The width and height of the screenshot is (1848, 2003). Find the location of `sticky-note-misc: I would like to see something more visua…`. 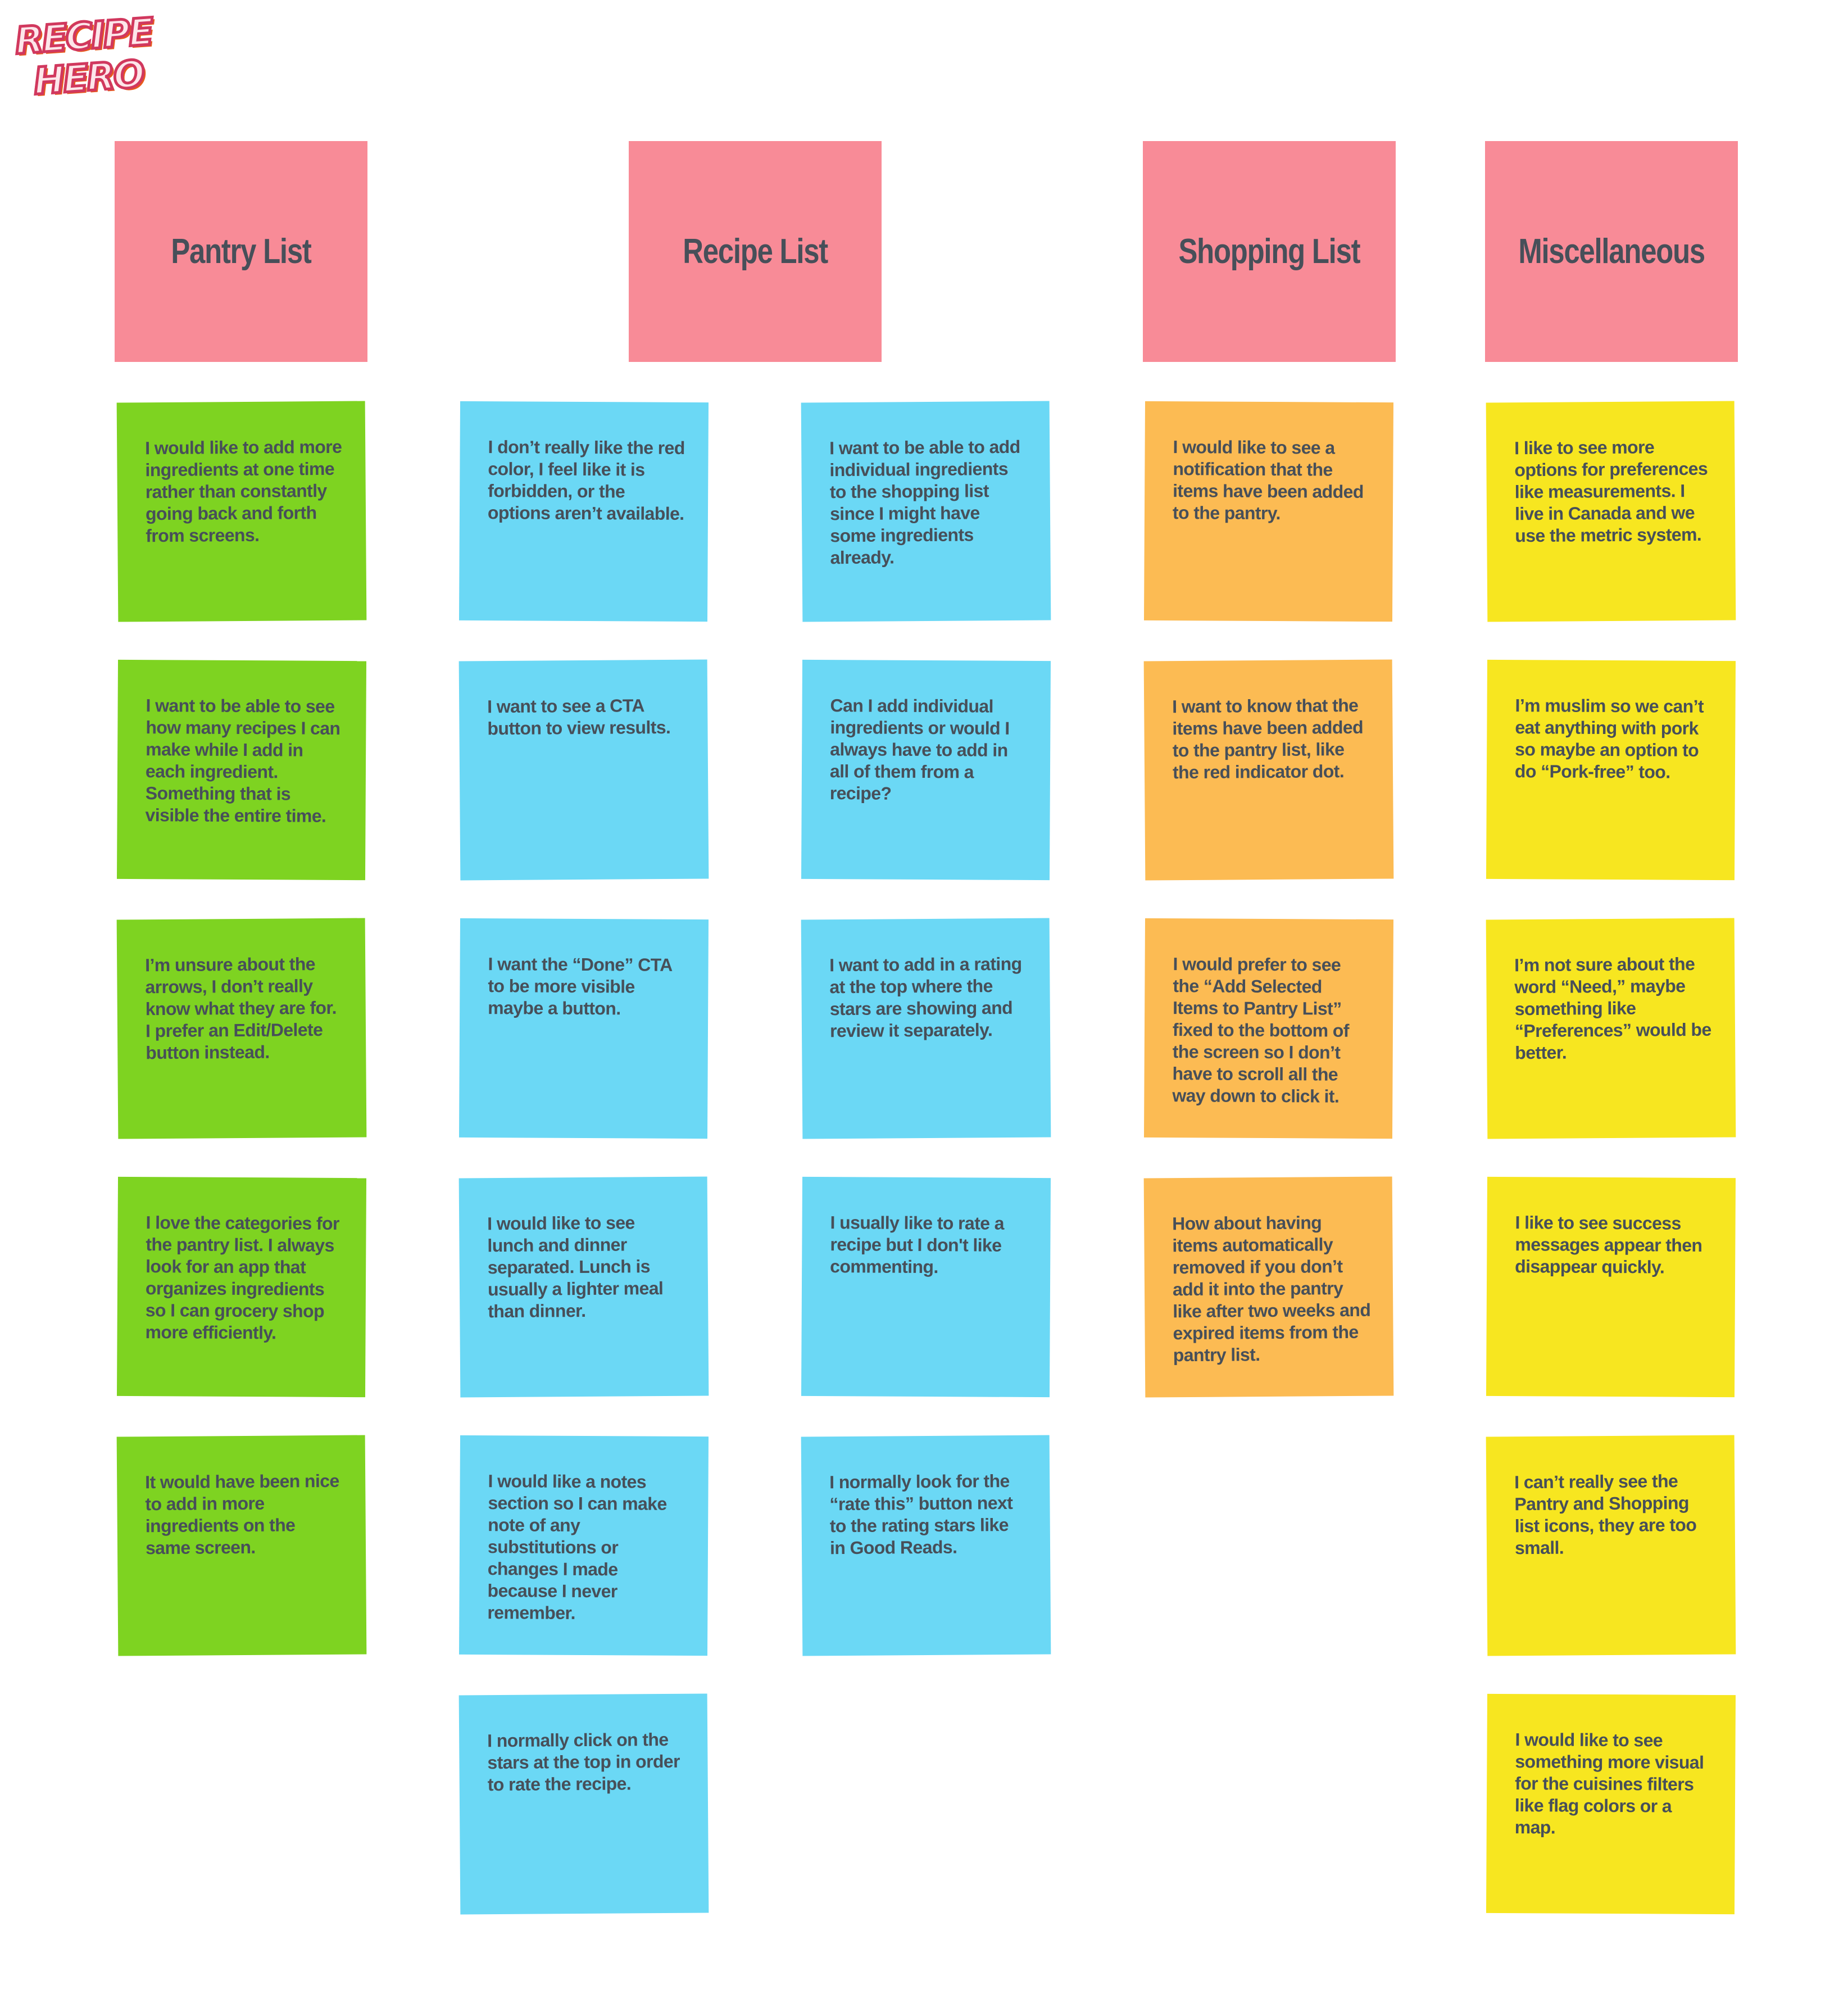

sticky-note-misc: I would like to see something more visua… is located at coordinates (1611, 1804).